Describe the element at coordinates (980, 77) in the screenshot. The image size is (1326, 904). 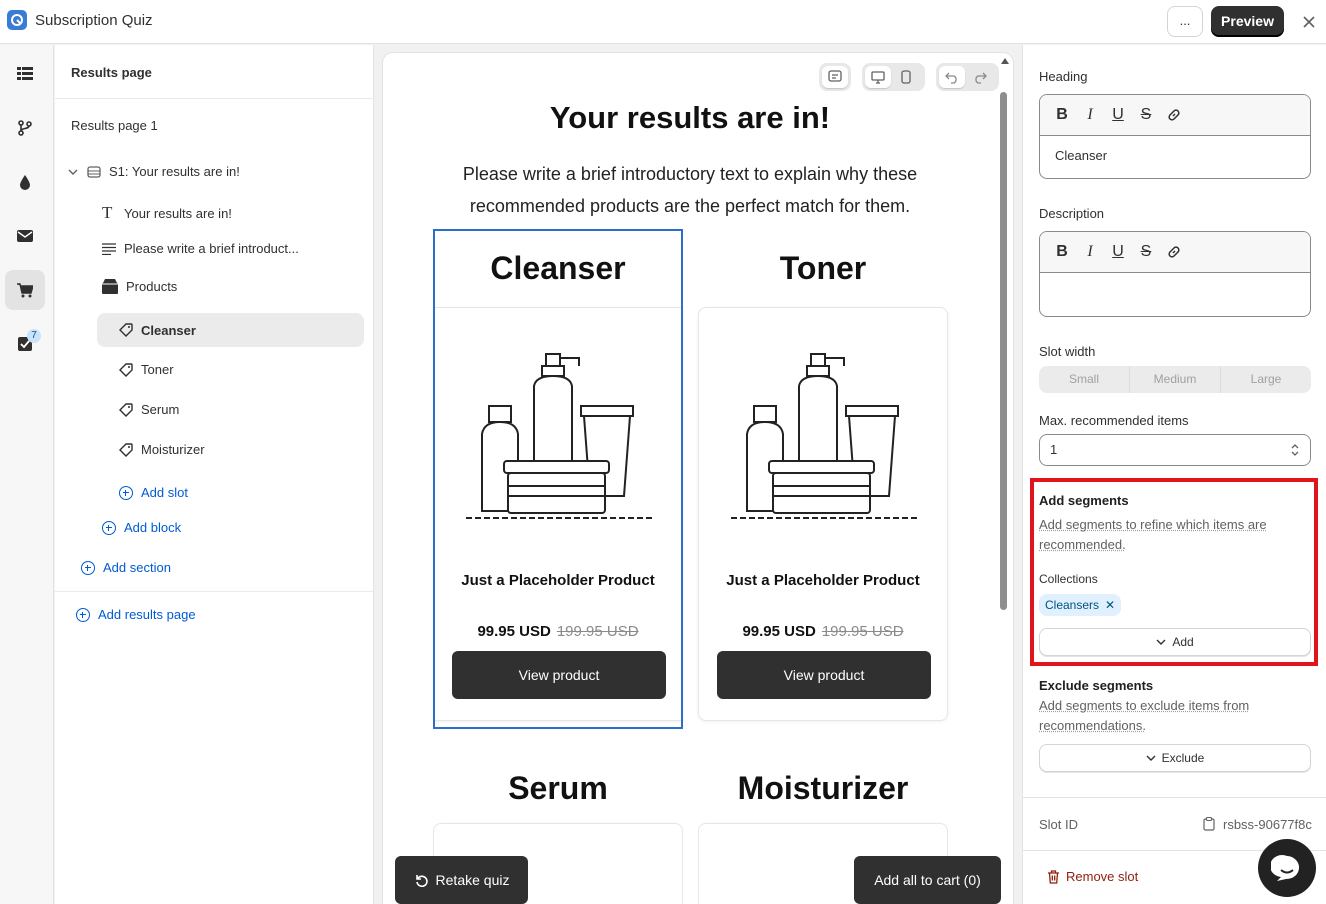
I see `redo-icon` at that location.